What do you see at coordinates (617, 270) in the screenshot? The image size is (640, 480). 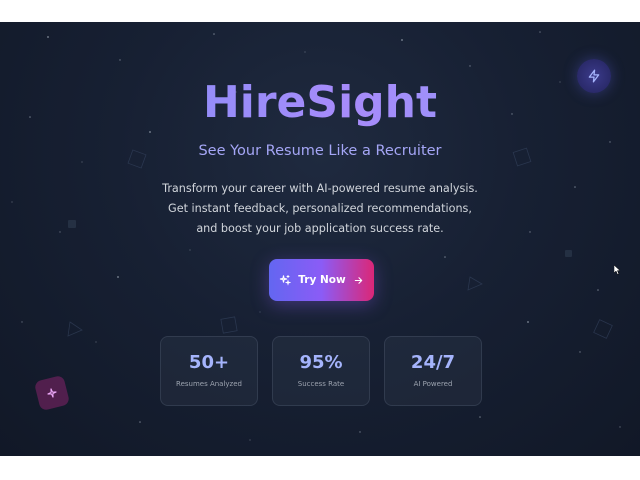 I see `mouse-cursor-icon` at bounding box center [617, 270].